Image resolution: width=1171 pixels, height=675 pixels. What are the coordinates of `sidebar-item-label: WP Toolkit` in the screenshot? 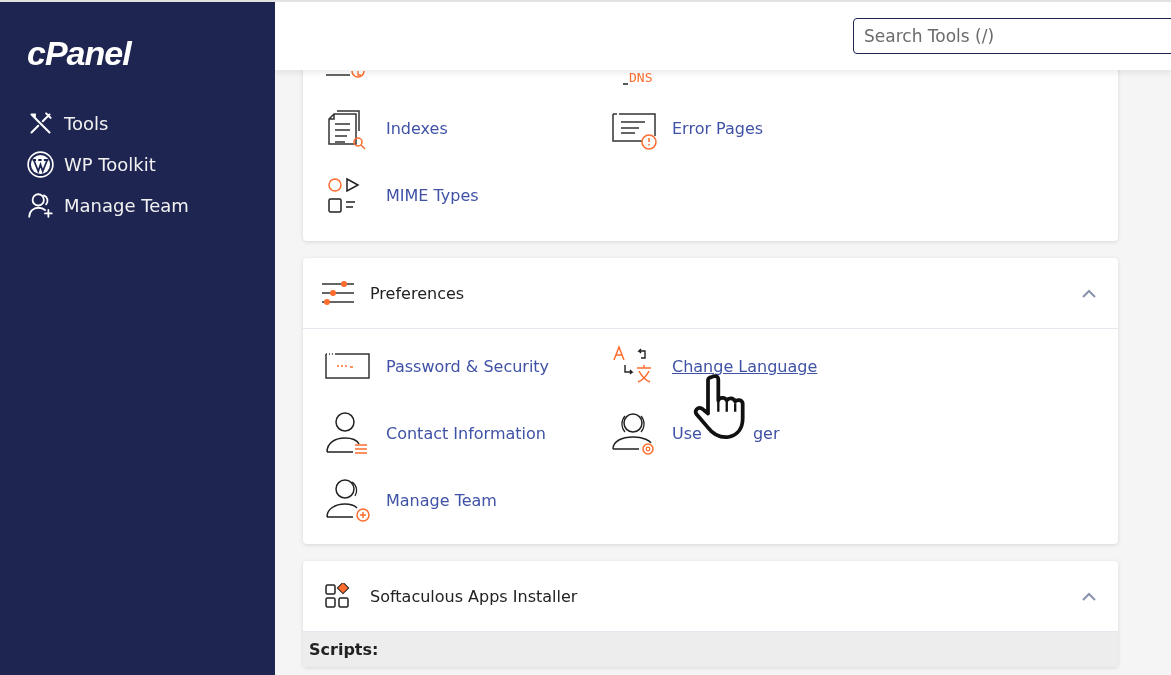 It's located at (110, 164).